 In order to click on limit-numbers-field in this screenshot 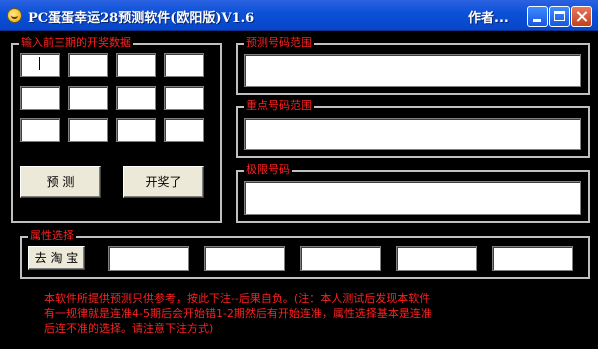, I will do `click(412, 198)`.